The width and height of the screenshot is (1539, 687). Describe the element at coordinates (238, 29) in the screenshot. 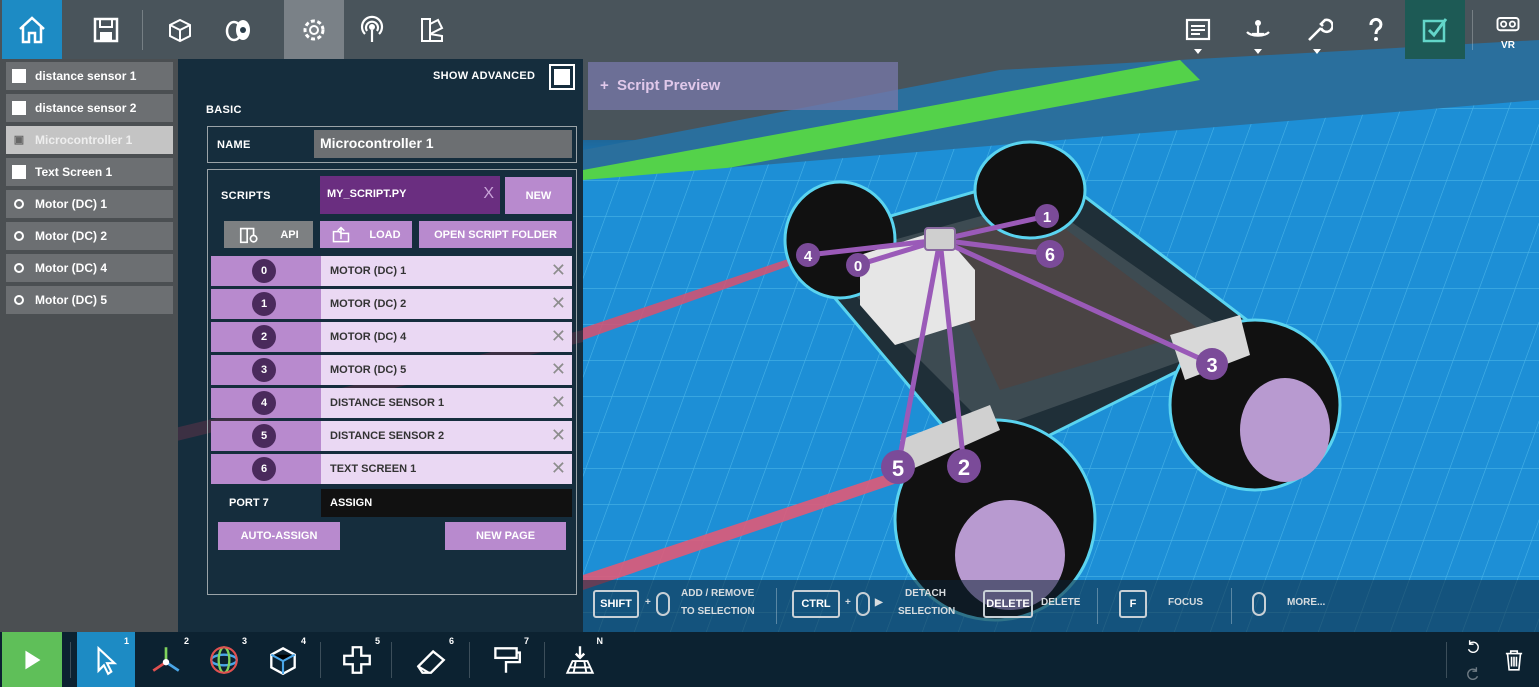

I see `wheels-button` at that location.